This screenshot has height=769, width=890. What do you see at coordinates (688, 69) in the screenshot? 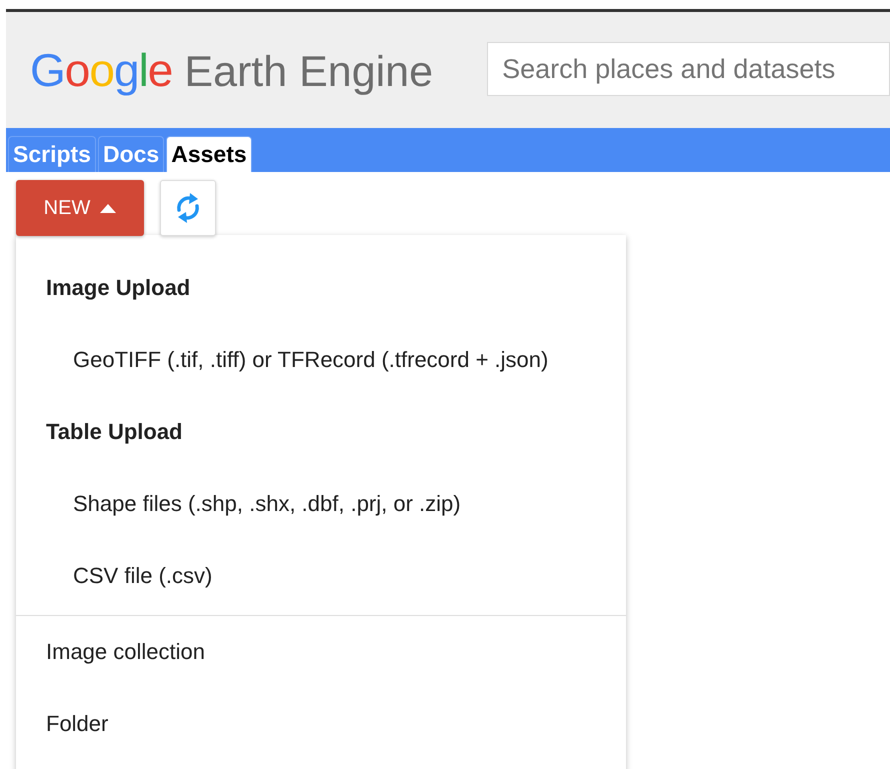
I see `search-field: Search places and datasets` at bounding box center [688, 69].